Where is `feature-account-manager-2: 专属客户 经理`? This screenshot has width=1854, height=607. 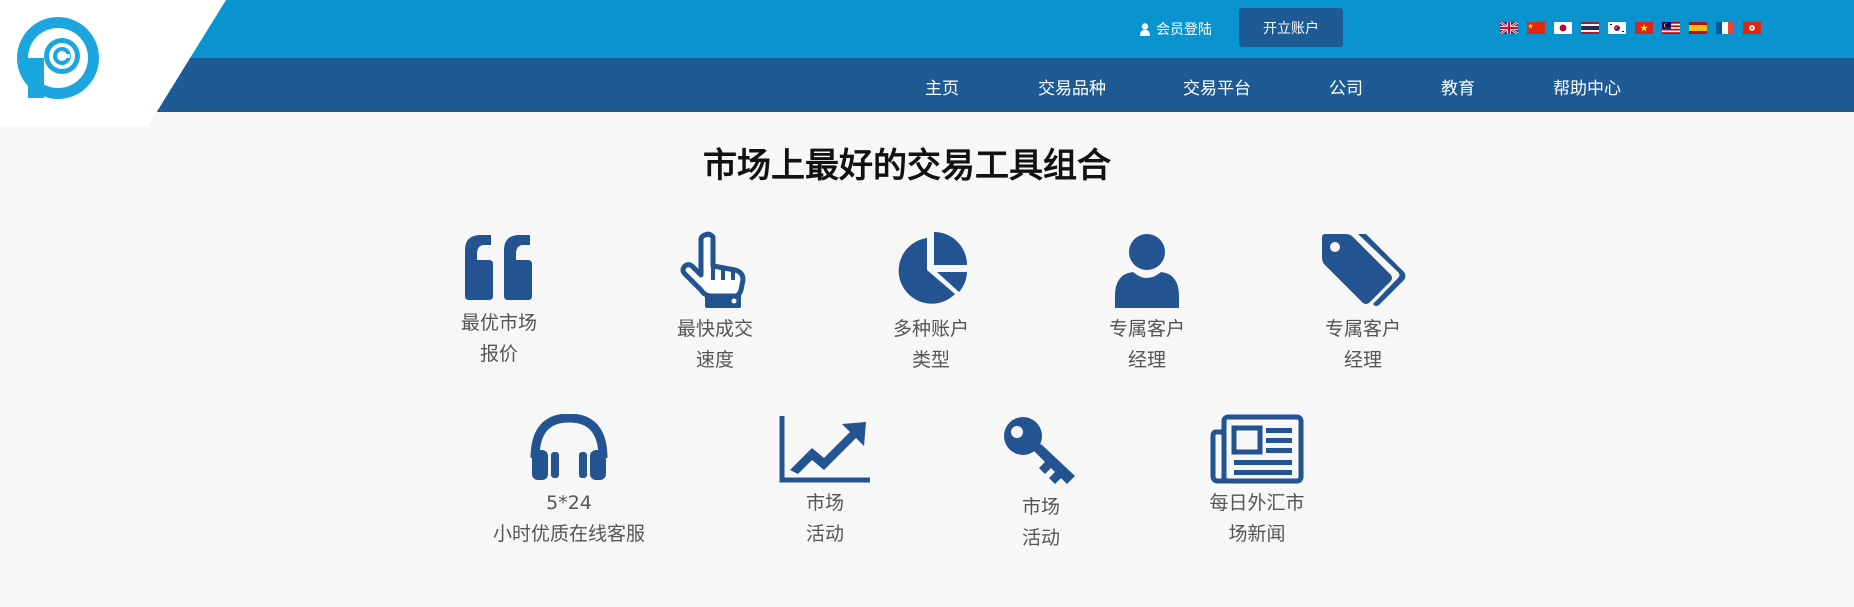 feature-account-manager-2: 专属客户 经理 is located at coordinates (1363, 303).